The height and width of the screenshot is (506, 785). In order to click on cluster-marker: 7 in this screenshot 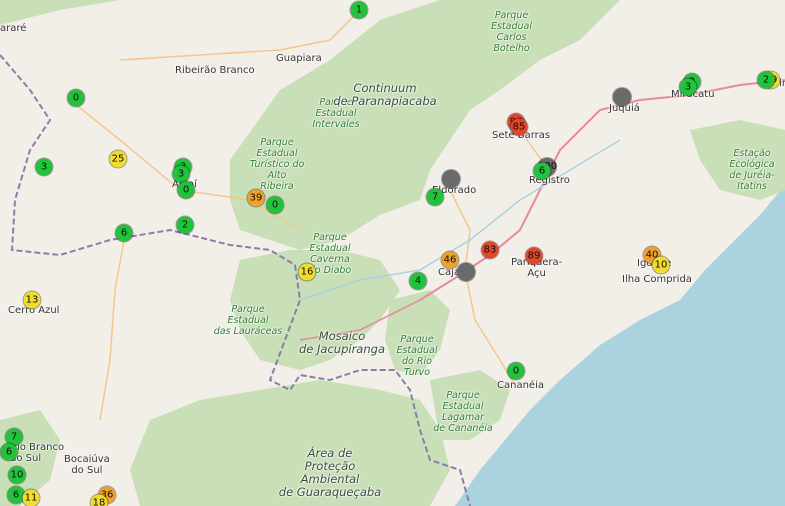, I will do `click(435, 197)`.